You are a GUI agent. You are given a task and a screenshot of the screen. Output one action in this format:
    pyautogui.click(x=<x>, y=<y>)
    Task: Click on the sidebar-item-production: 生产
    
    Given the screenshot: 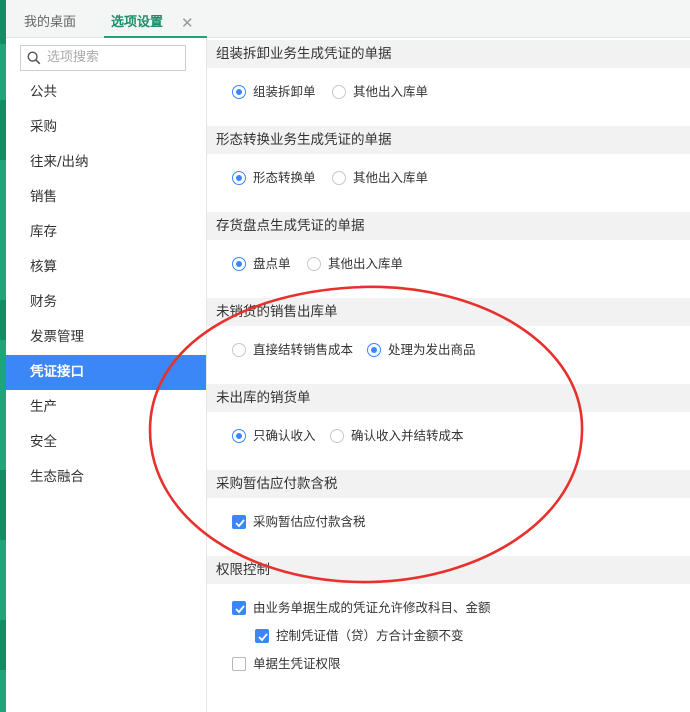 What is the action you would take?
    pyautogui.click(x=106, y=407)
    